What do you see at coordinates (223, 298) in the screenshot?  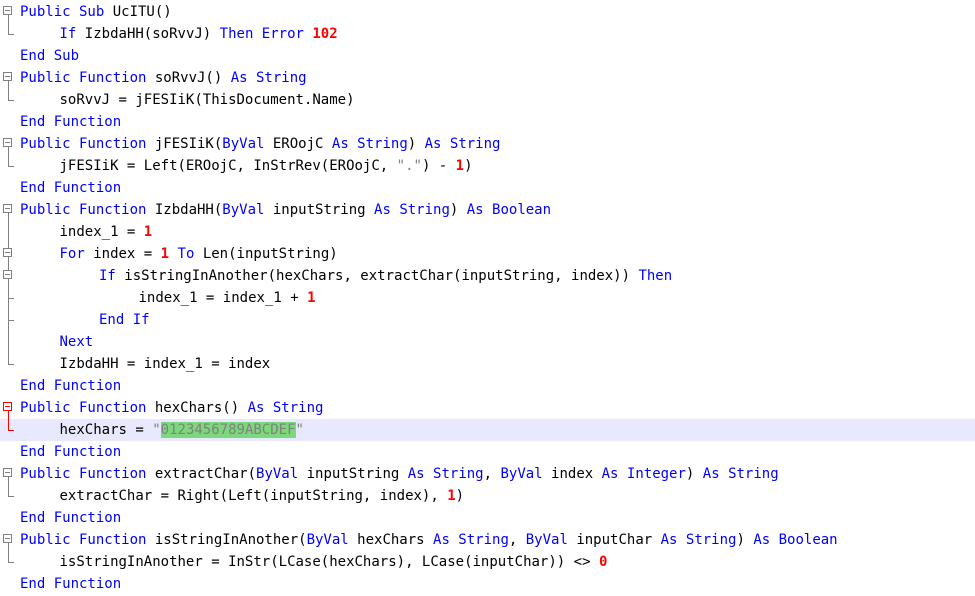 I see `code-token: index_1 = index_1 +` at bounding box center [223, 298].